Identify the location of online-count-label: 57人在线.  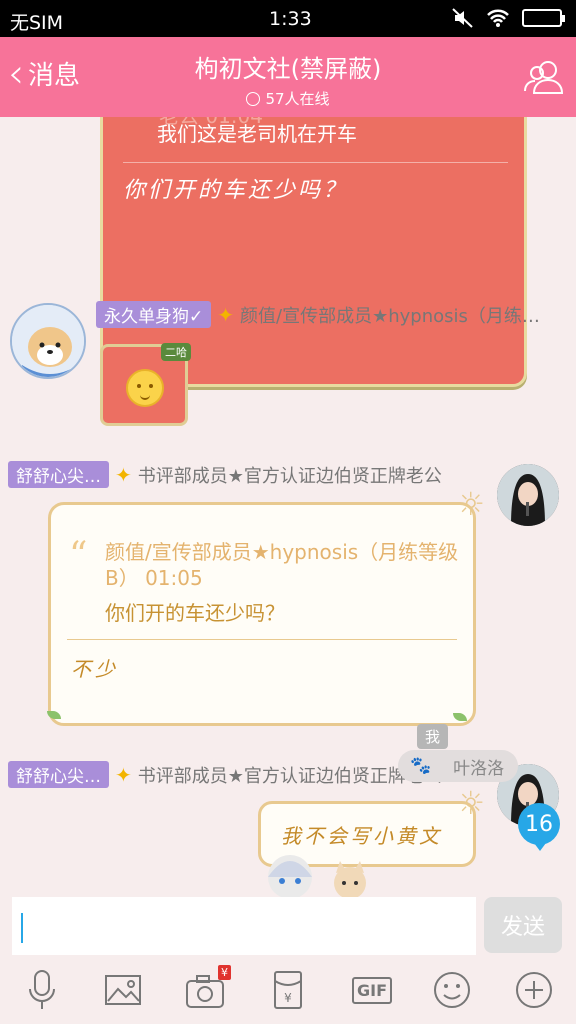
(297, 99).